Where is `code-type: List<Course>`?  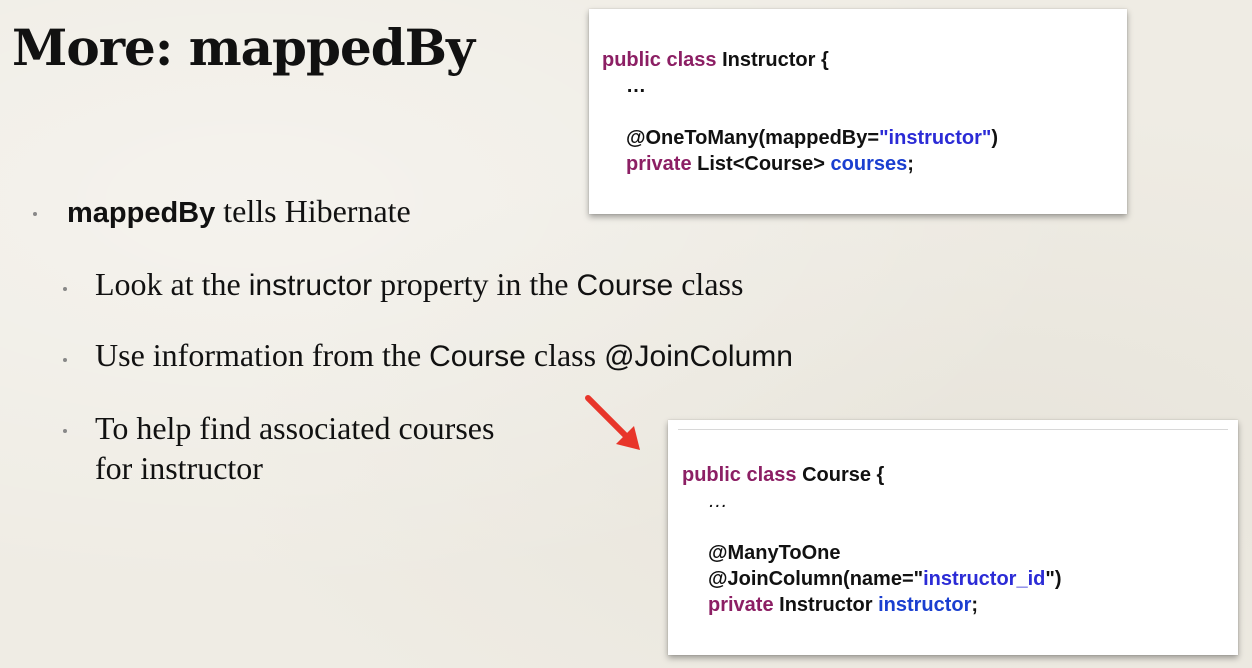 code-type: List<Course> is located at coordinates (764, 164).